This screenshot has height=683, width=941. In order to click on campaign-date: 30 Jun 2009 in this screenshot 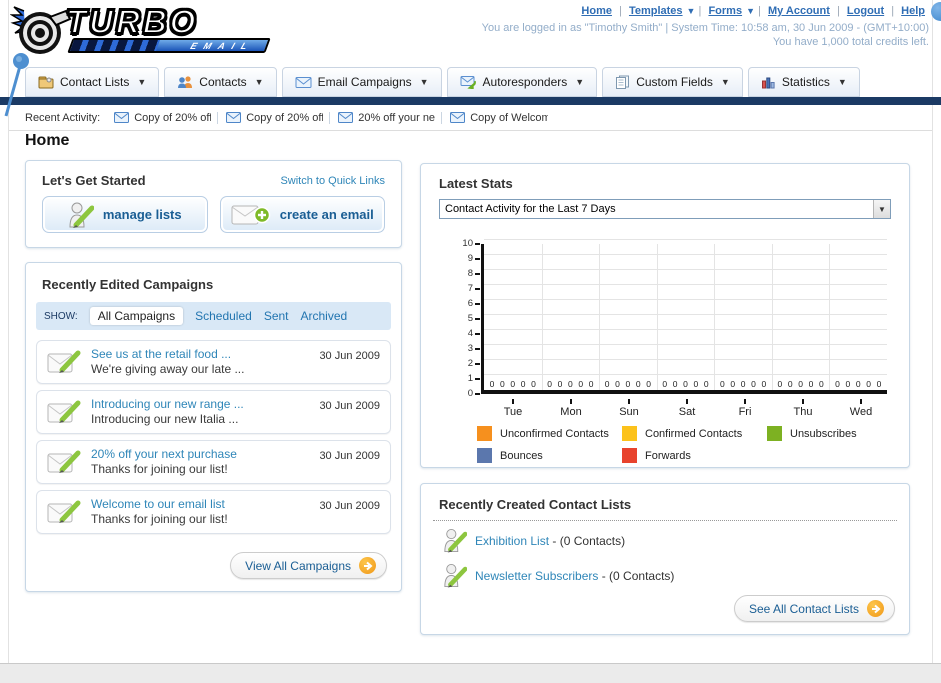, I will do `click(349, 456)`.